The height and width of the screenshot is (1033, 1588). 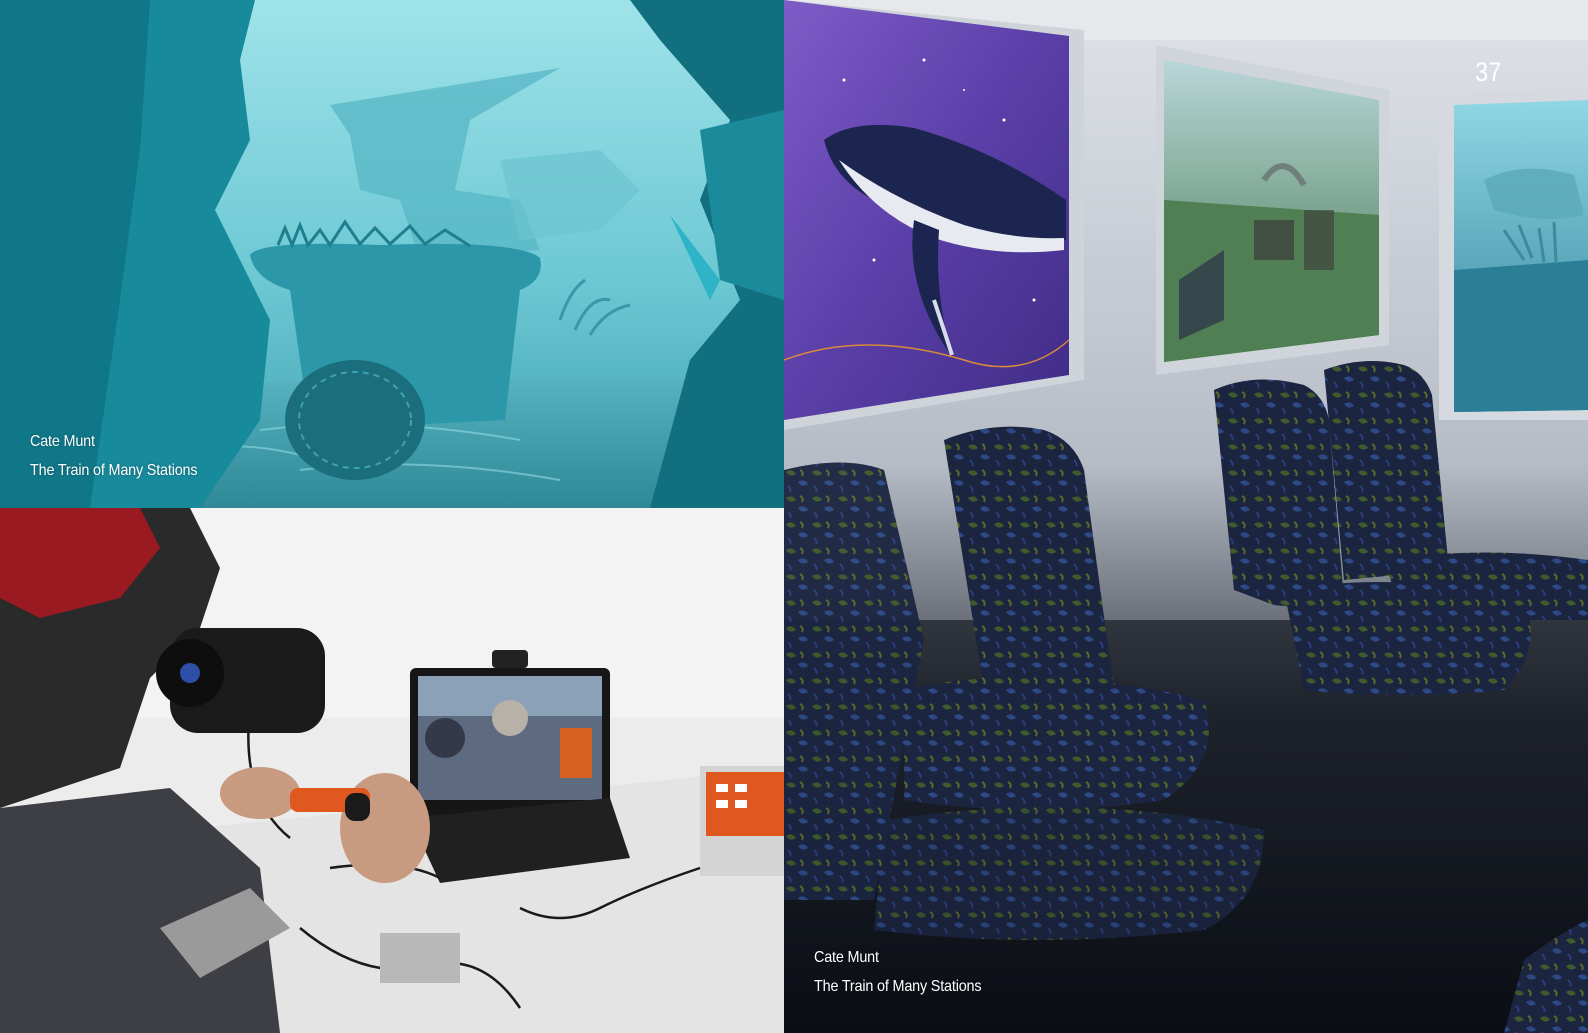 I want to click on page-number: 37, so click(x=1488, y=72).